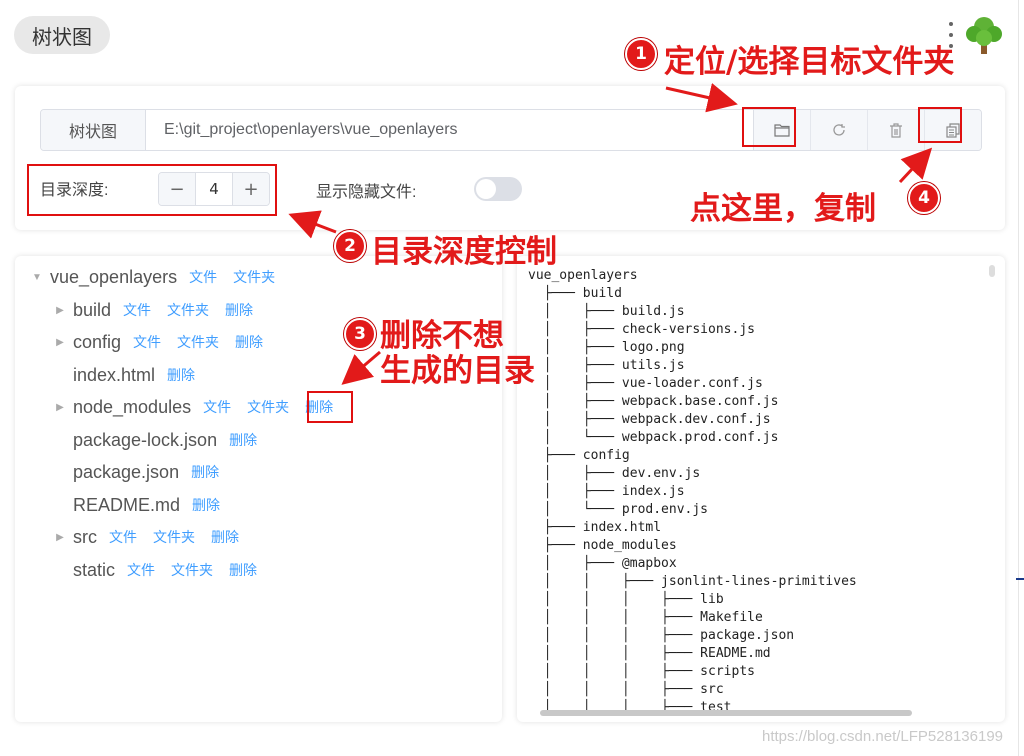 This screenshot has height=756, width=1024. Describe the element at coordinates (360, 334) in the screenshot. I see `annotation-badge-3: 3` at that location.